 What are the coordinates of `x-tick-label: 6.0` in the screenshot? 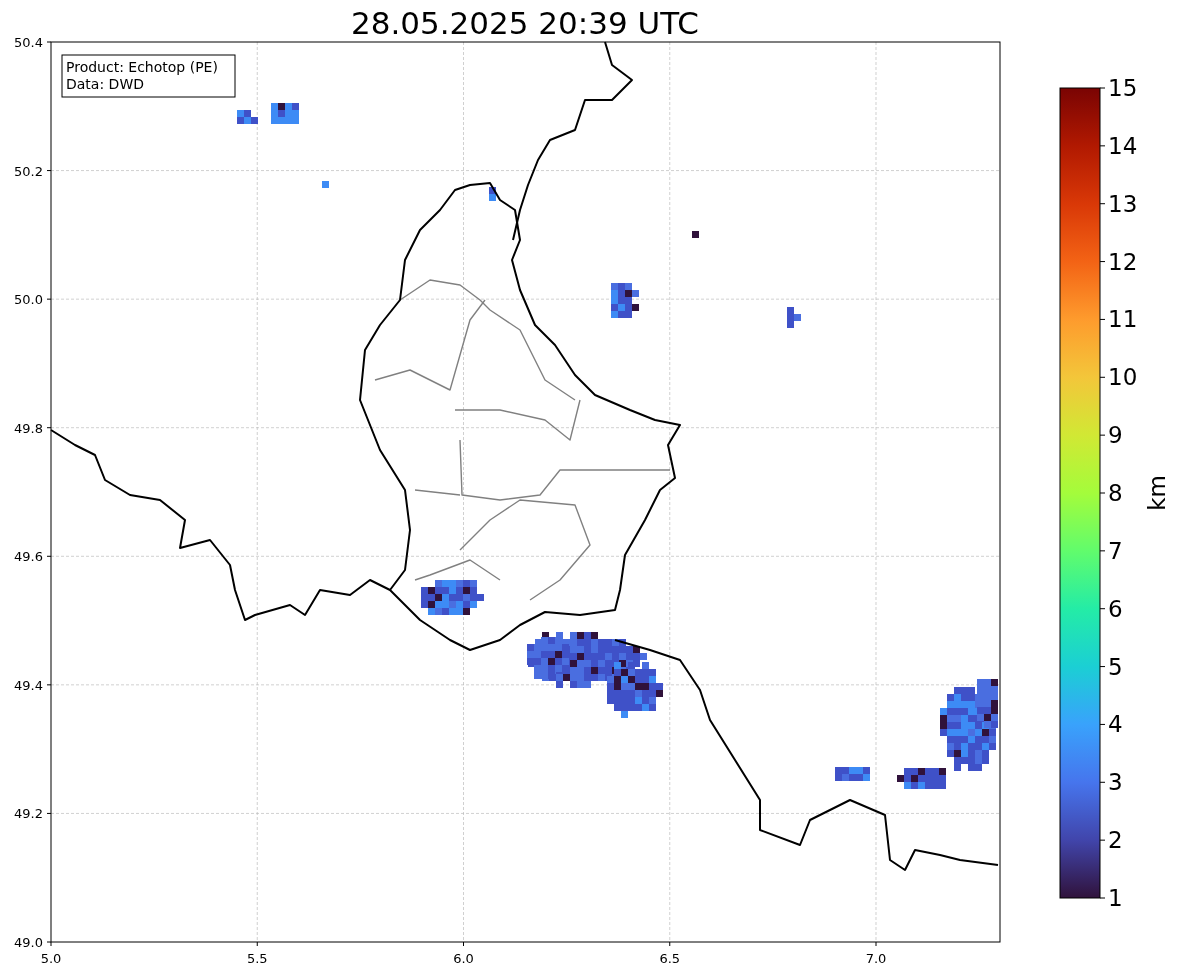 It's located at (463, 958).